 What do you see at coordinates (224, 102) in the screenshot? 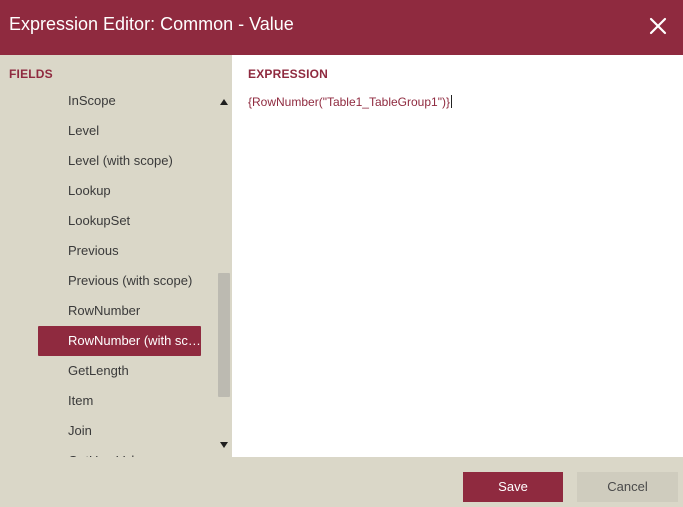
I see `scroll-up-icon` at bounding box center [224, 102].